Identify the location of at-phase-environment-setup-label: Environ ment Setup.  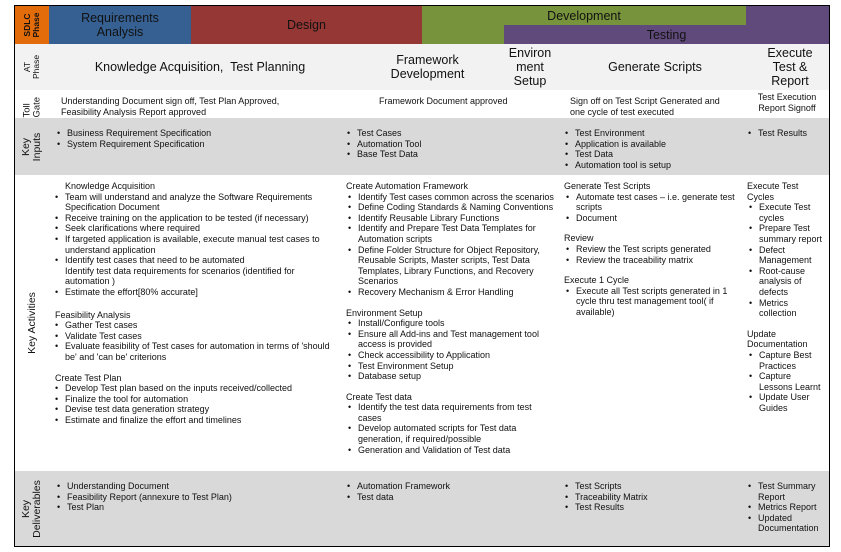
(530, 67).